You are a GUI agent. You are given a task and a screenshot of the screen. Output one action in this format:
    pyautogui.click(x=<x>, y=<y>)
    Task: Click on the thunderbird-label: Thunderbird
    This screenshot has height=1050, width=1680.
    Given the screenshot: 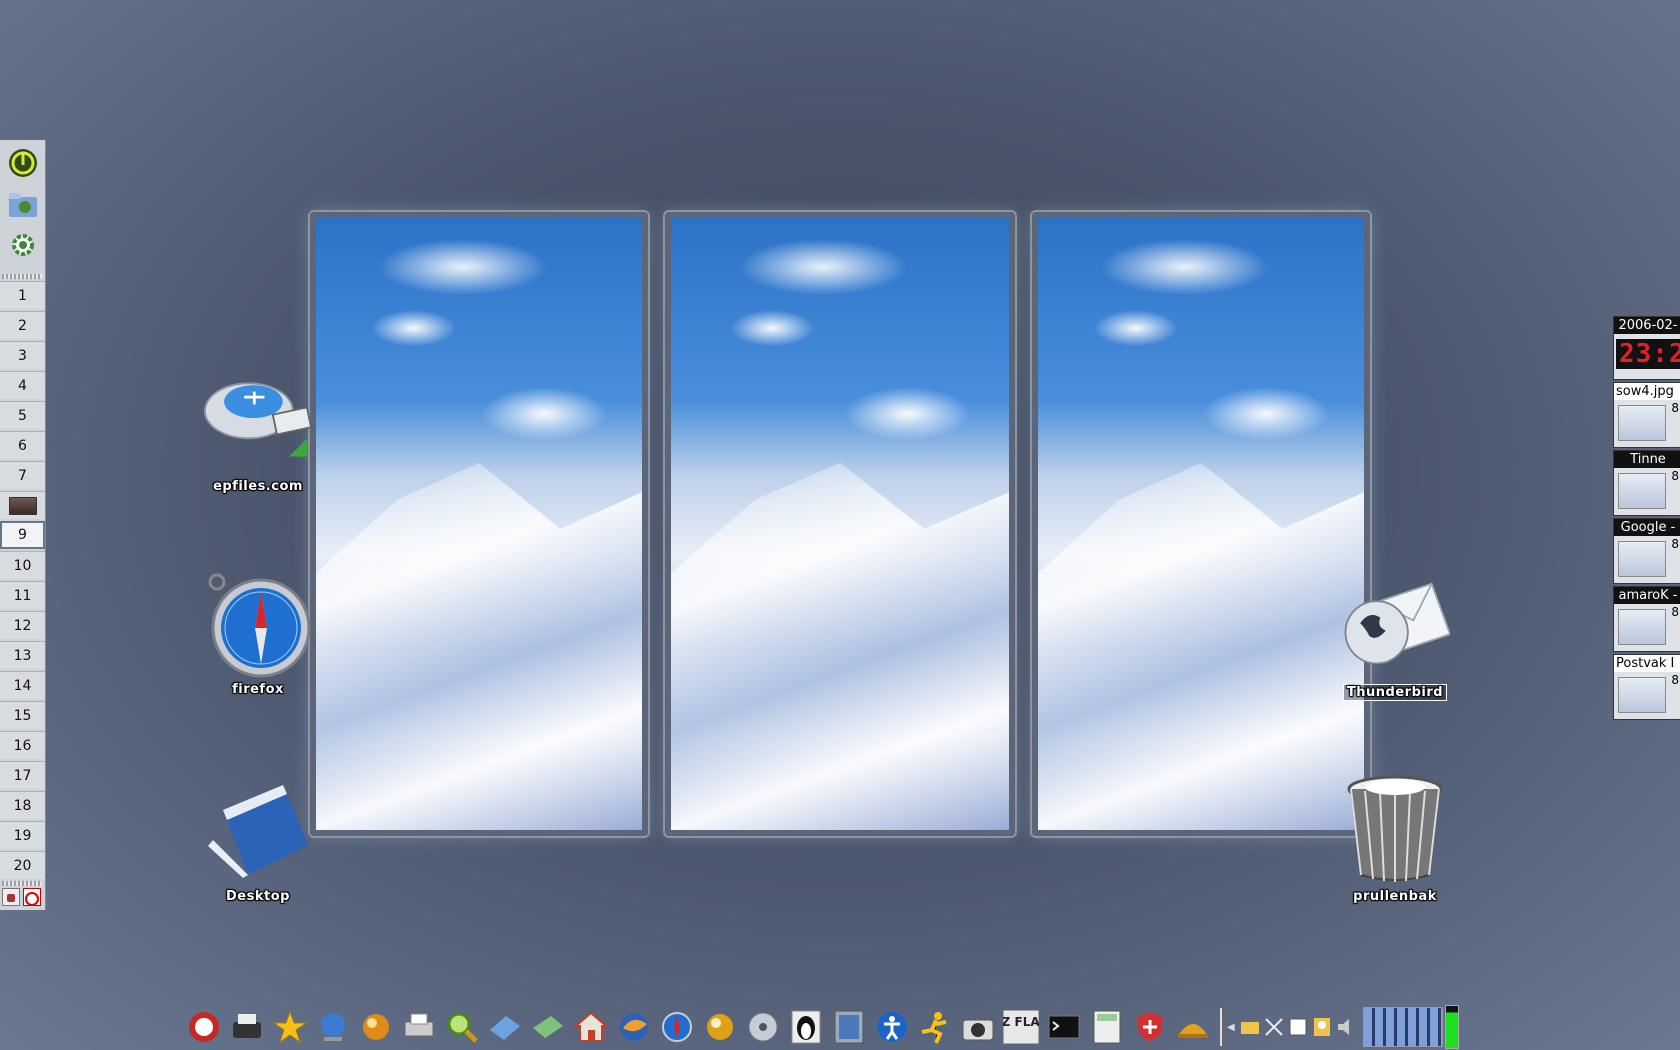 What is the action you would take?
    pyautogui.click(x=1395, y=692)
    